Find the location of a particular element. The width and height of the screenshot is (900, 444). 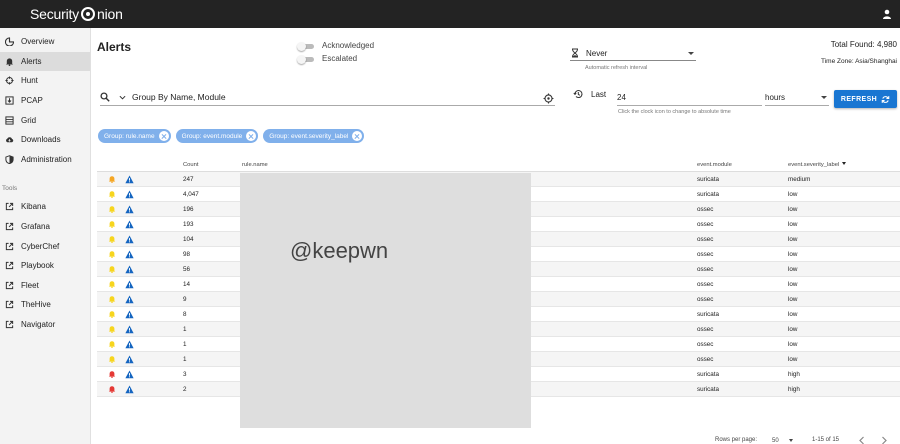

cell-count: 104 is located at coordinates (212, 239).